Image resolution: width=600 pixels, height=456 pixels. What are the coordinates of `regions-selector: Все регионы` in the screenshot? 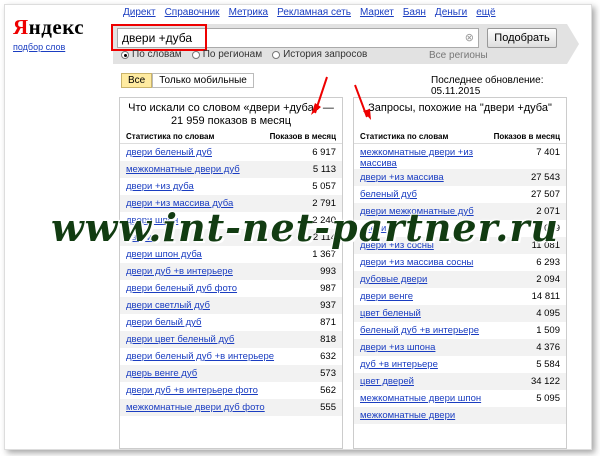 It's located at (458, 55).